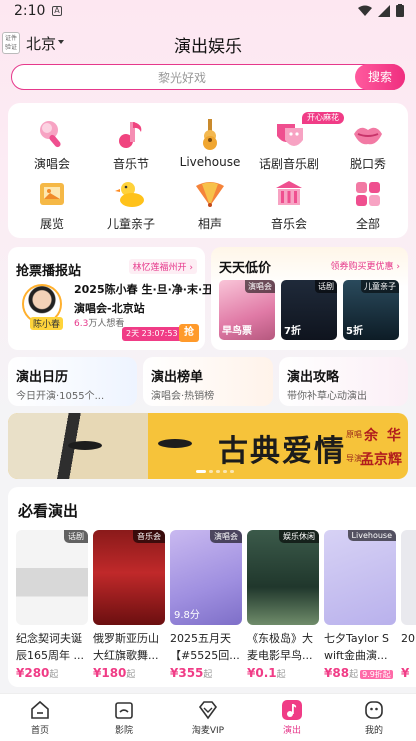  What do you see at coordinates (57, 11) in the screenshot?
I see `notification-a-icon: A` at bounding box center [57, 11].